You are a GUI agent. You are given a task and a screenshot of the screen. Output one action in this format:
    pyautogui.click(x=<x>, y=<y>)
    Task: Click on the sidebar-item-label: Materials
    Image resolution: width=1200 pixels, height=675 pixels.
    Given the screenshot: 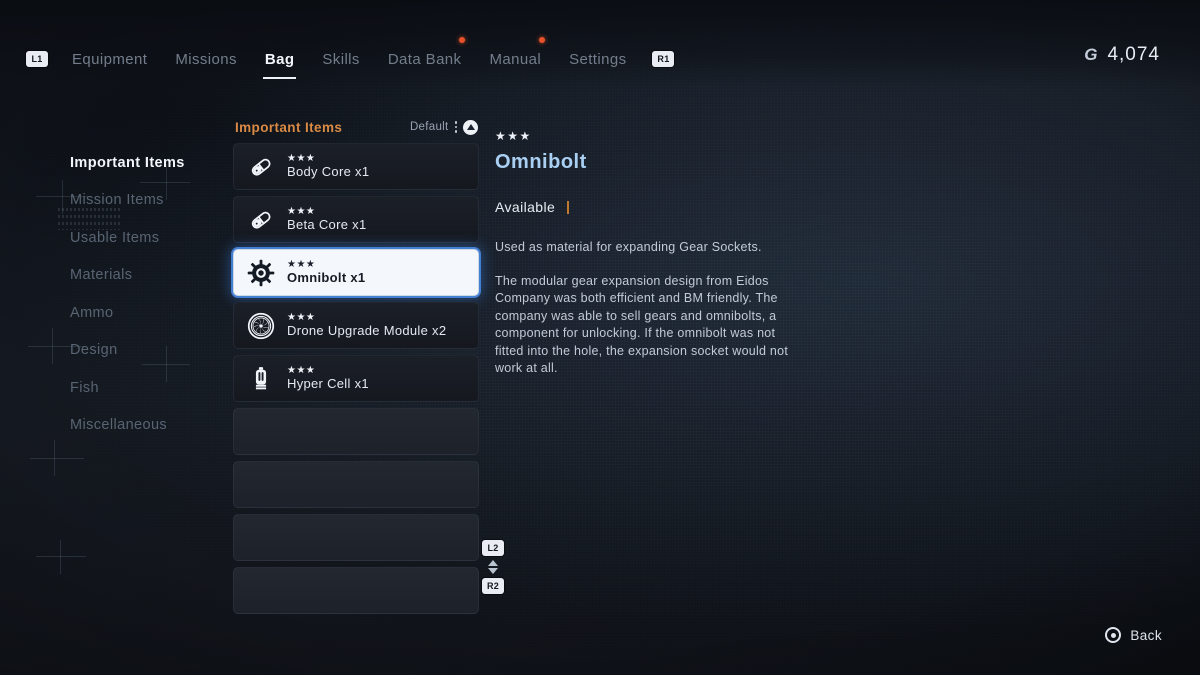 What is the action you would take?
    pyautogui.click(x=101, y=275)
    